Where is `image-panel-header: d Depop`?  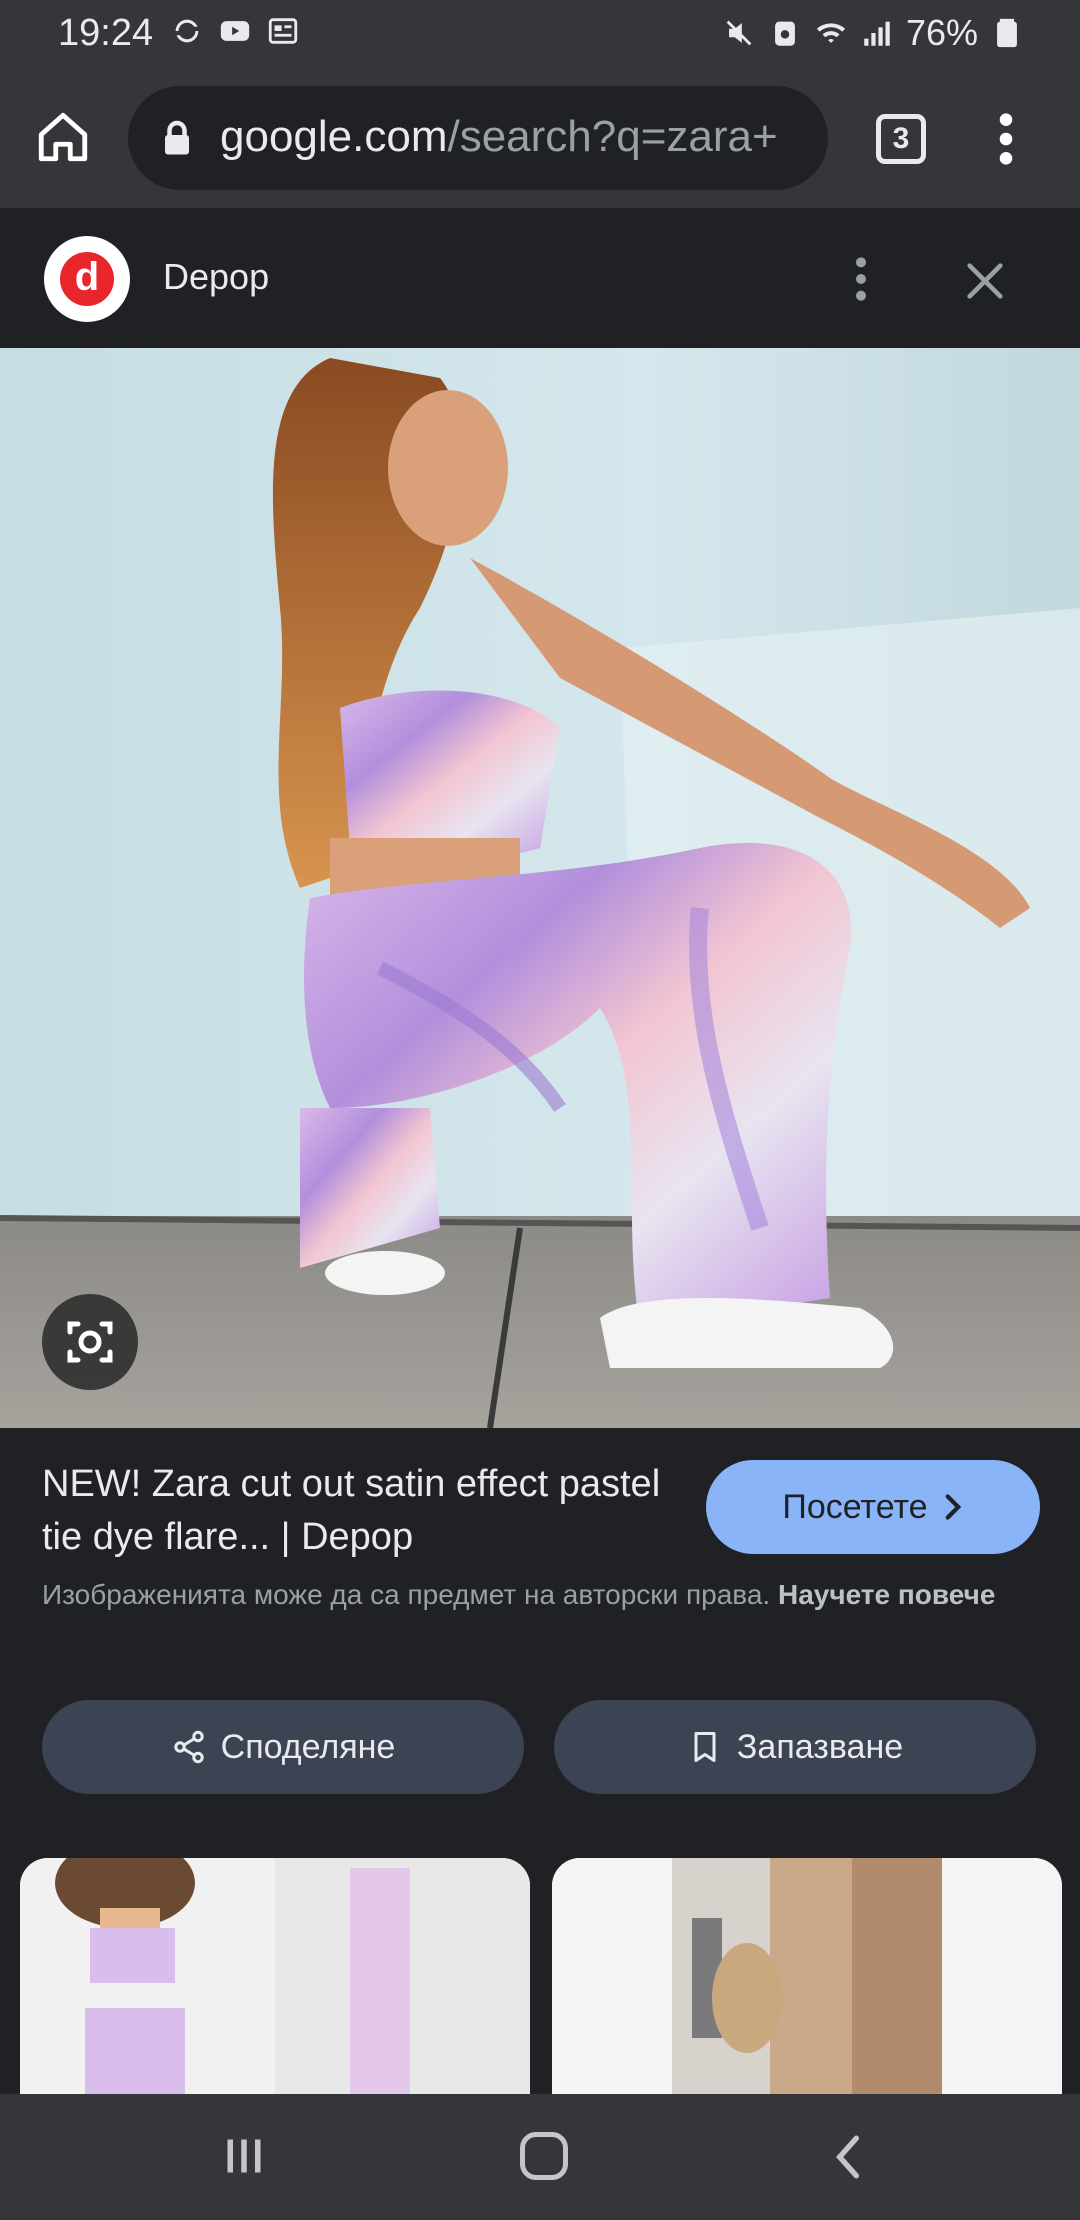
image-panel-header: d Depop is located at coordinates (540, 278).